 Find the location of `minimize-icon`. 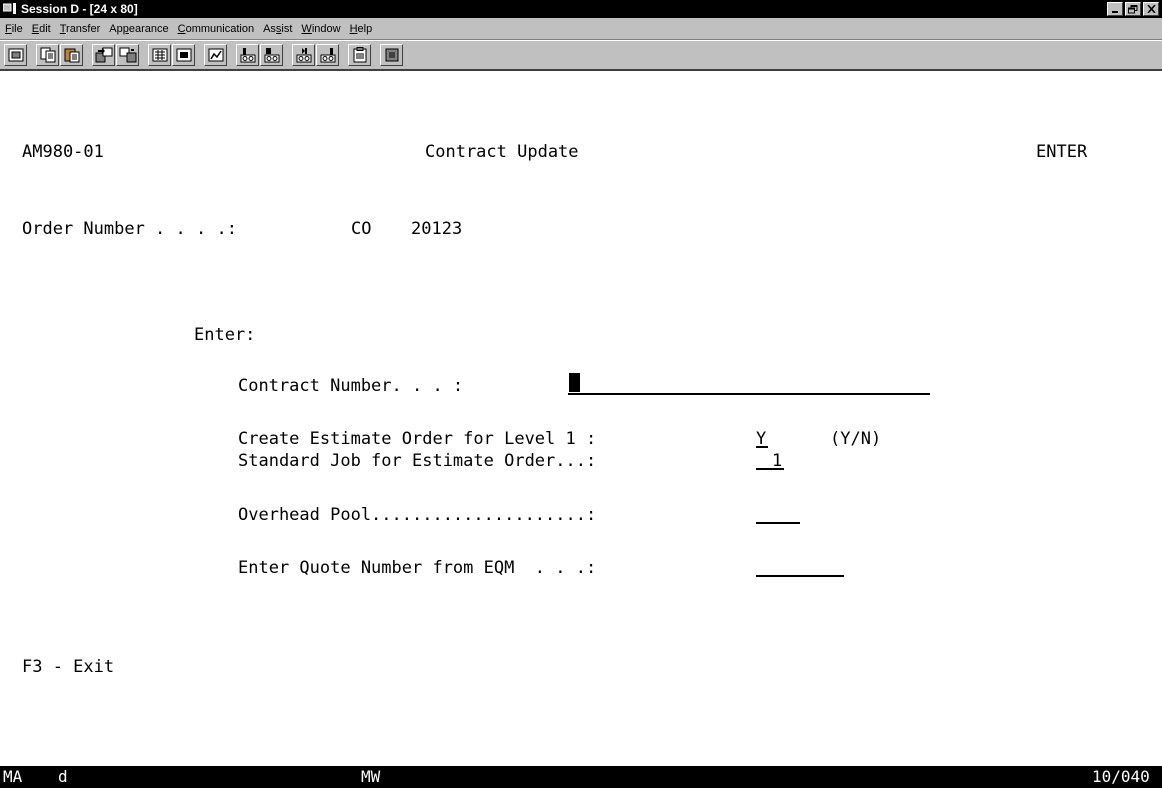

minimize-icon is located at coordinates (1115, 12).